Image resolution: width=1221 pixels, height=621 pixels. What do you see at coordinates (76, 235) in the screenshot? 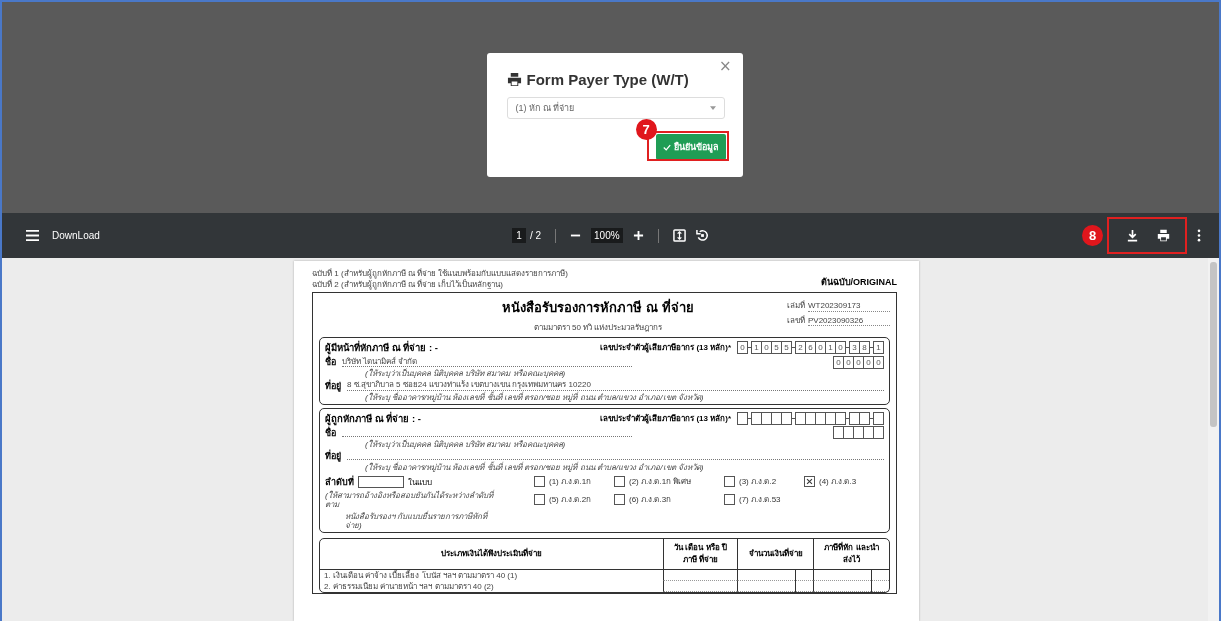
I see `file-title: DownLoad` at bounding box center [76, 235].